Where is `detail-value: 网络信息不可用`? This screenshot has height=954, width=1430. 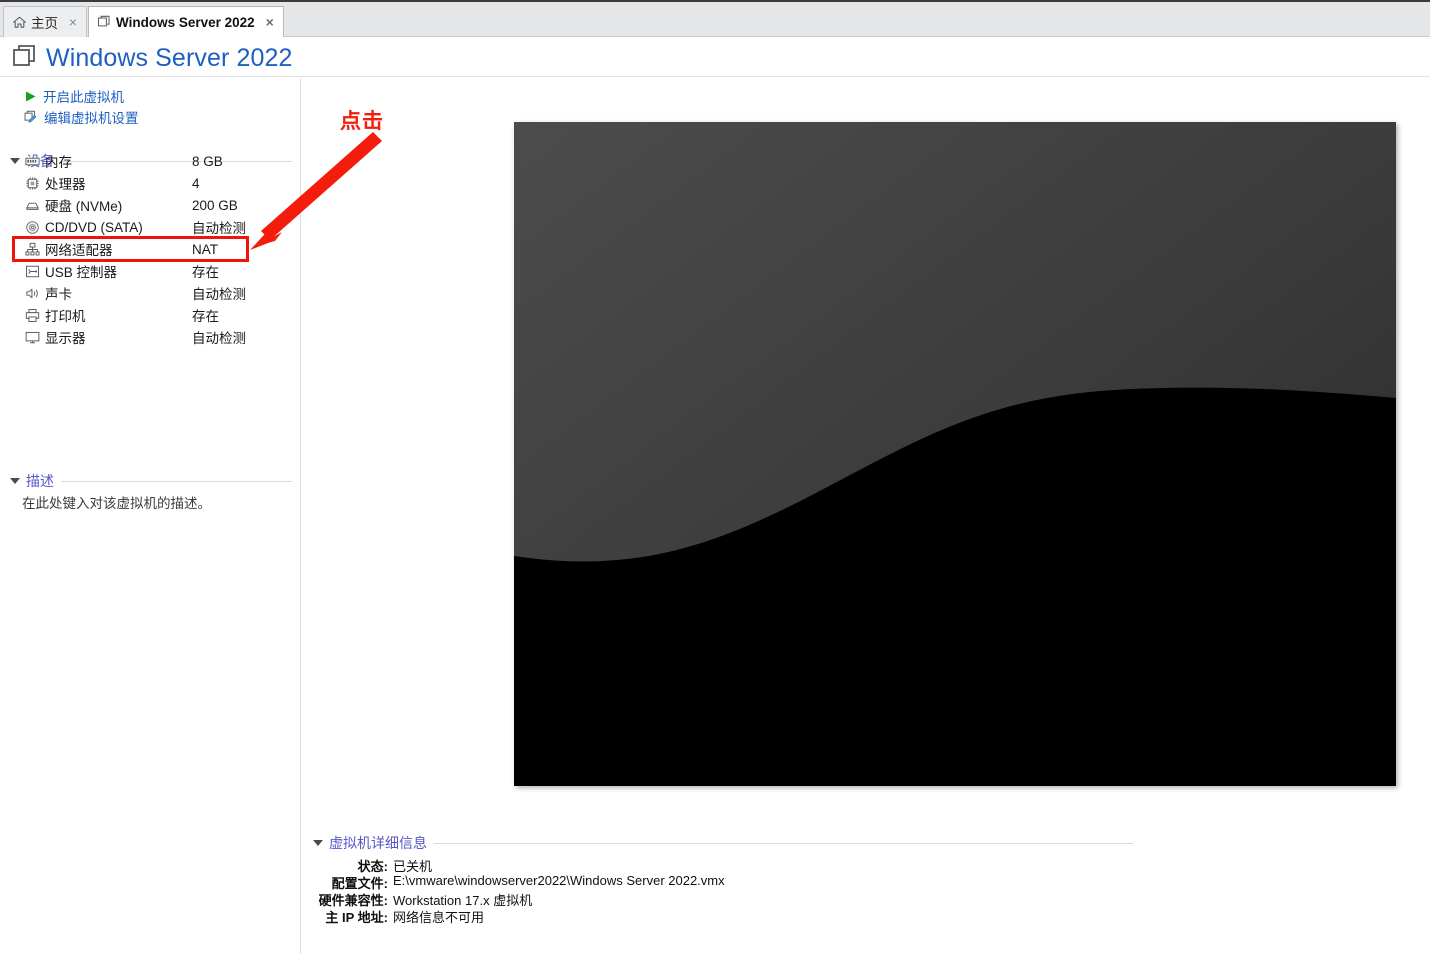
detail-value: 网络信息不可用 is located at coordinates (439, 917).